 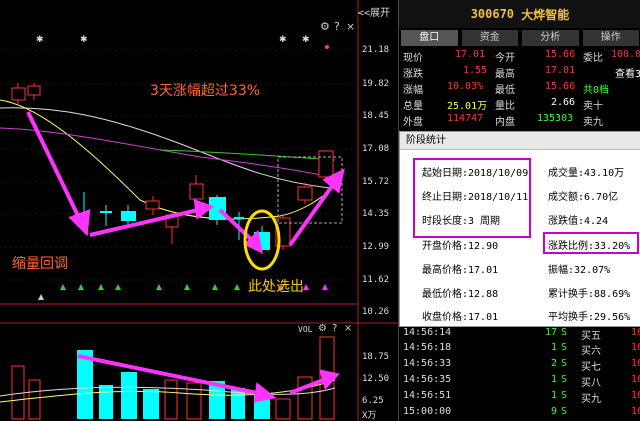 I want to click on tab-analysis: 分析, so click(x=550, y=38).